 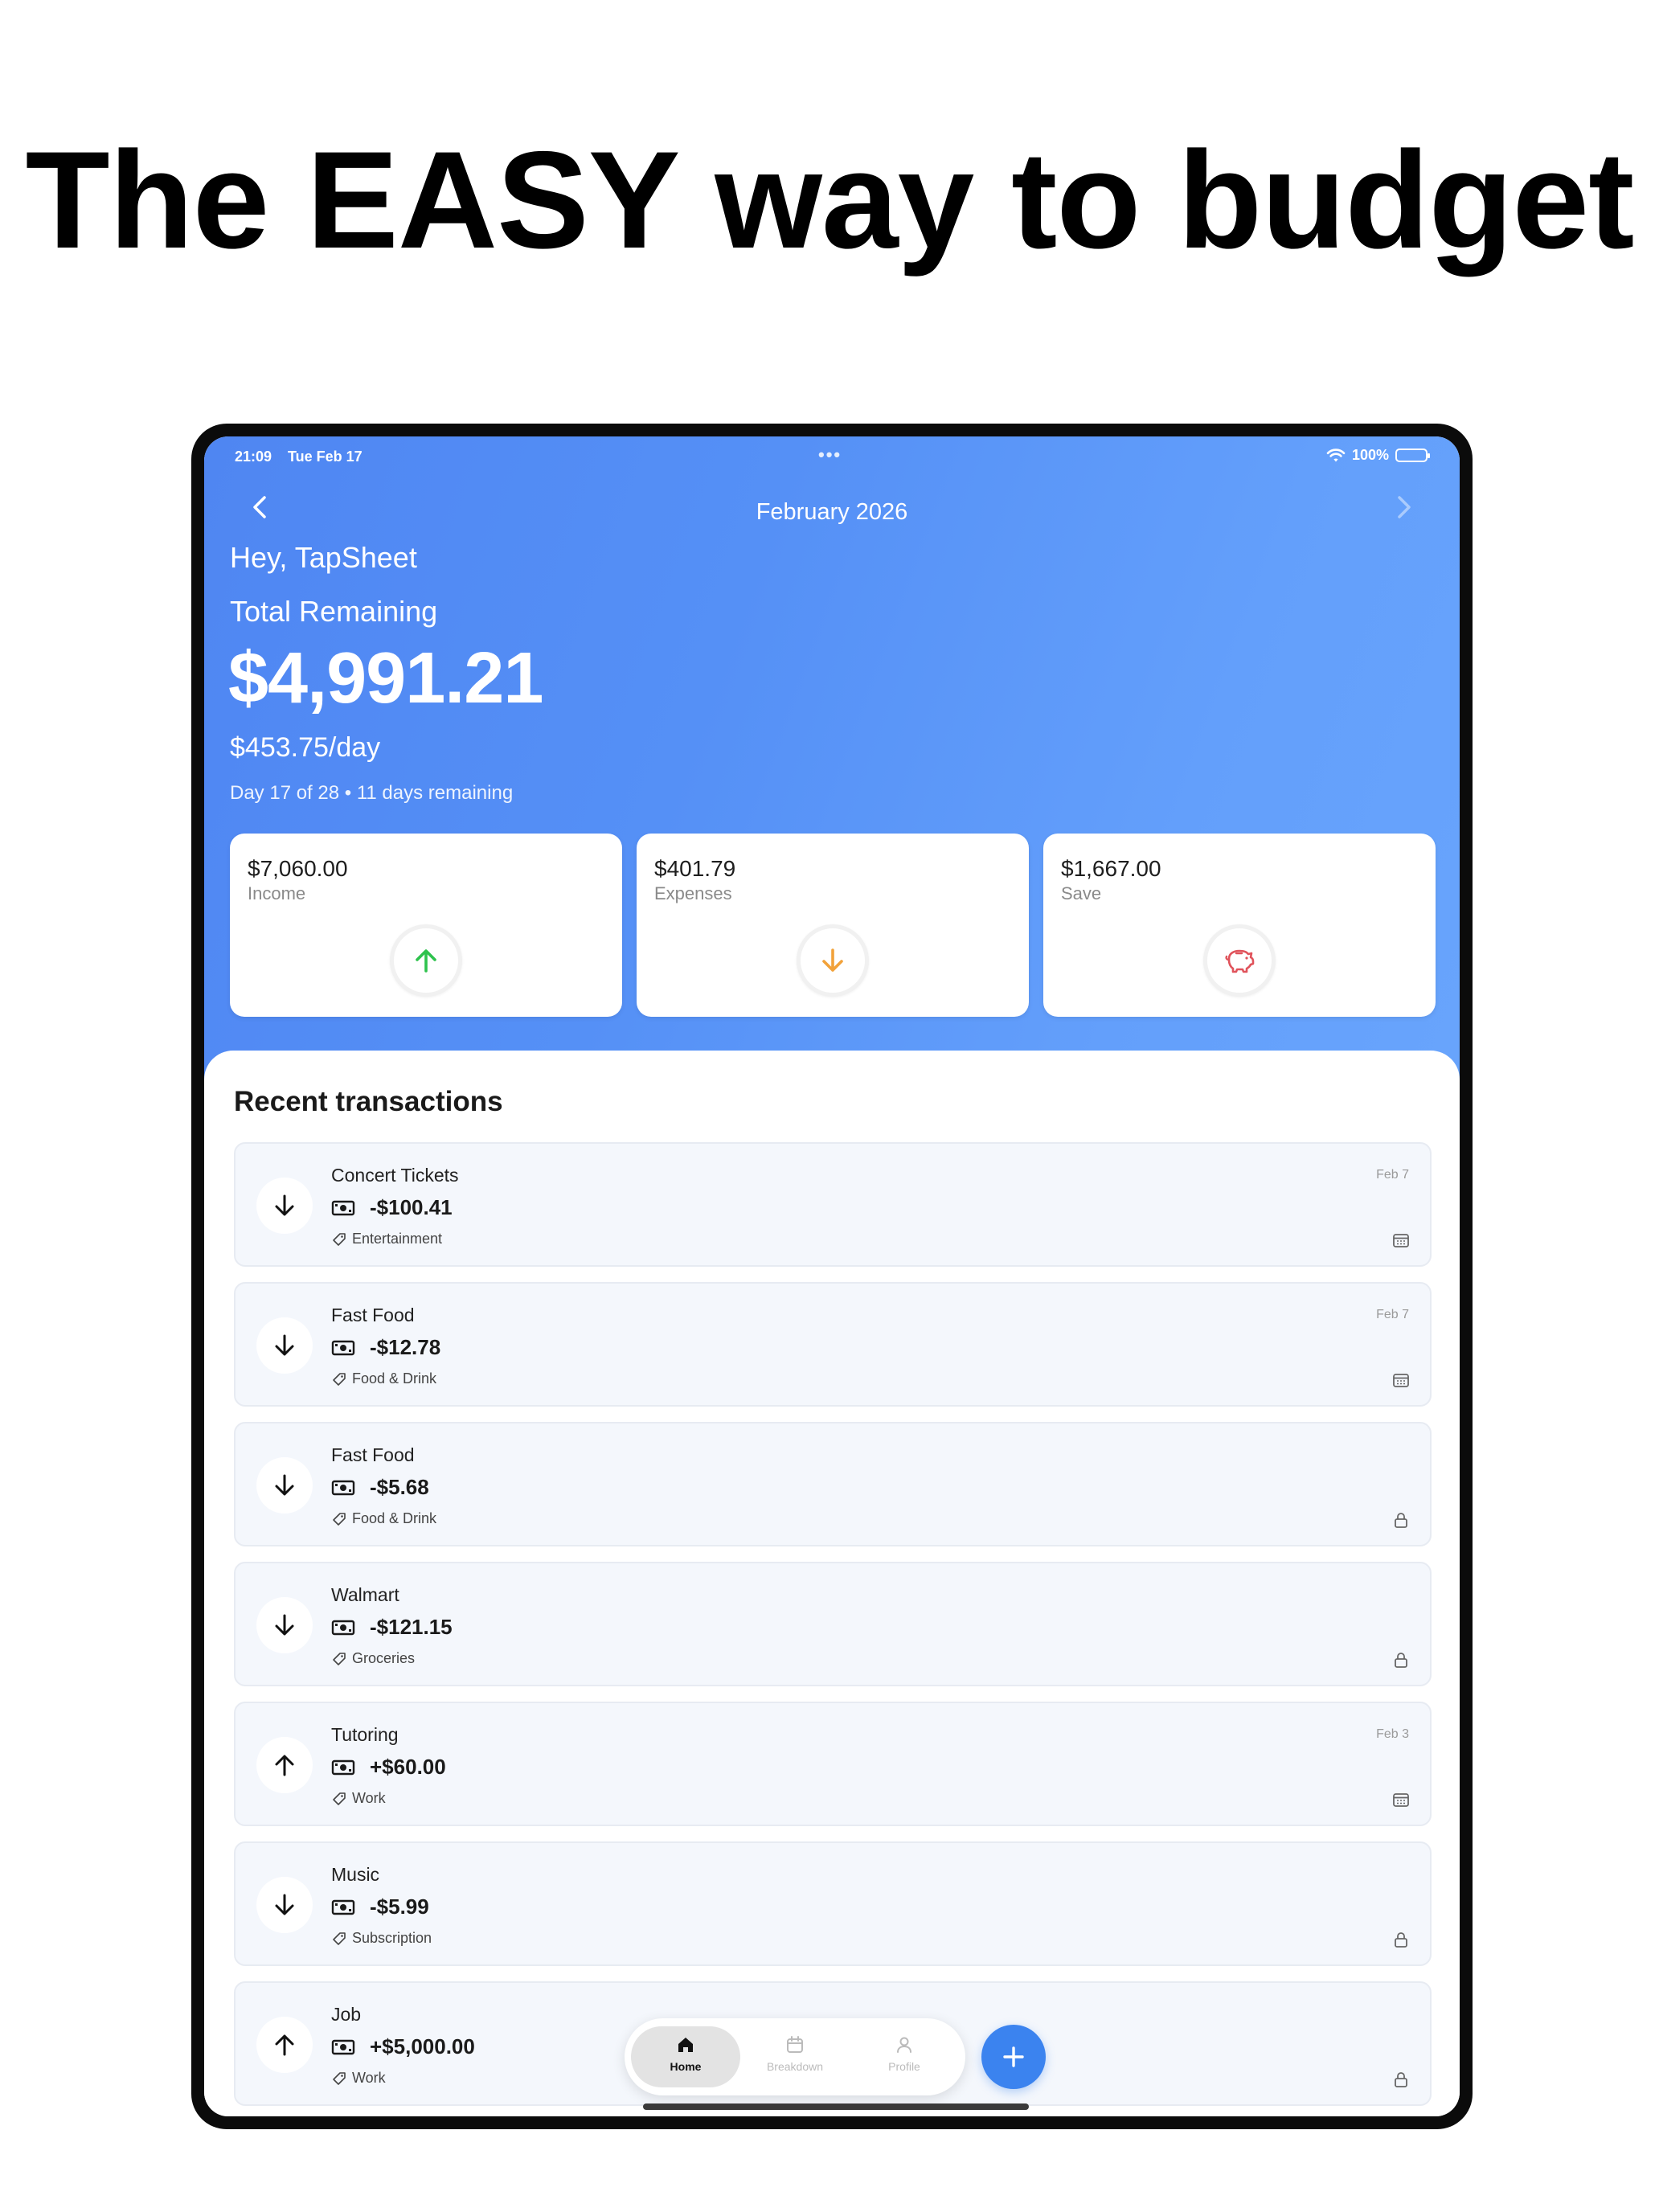 What do you see at coordinates (904, 2066) in the screenshot?
I see `tab-profile-label: Profile` at bounding box center [904, 2066].